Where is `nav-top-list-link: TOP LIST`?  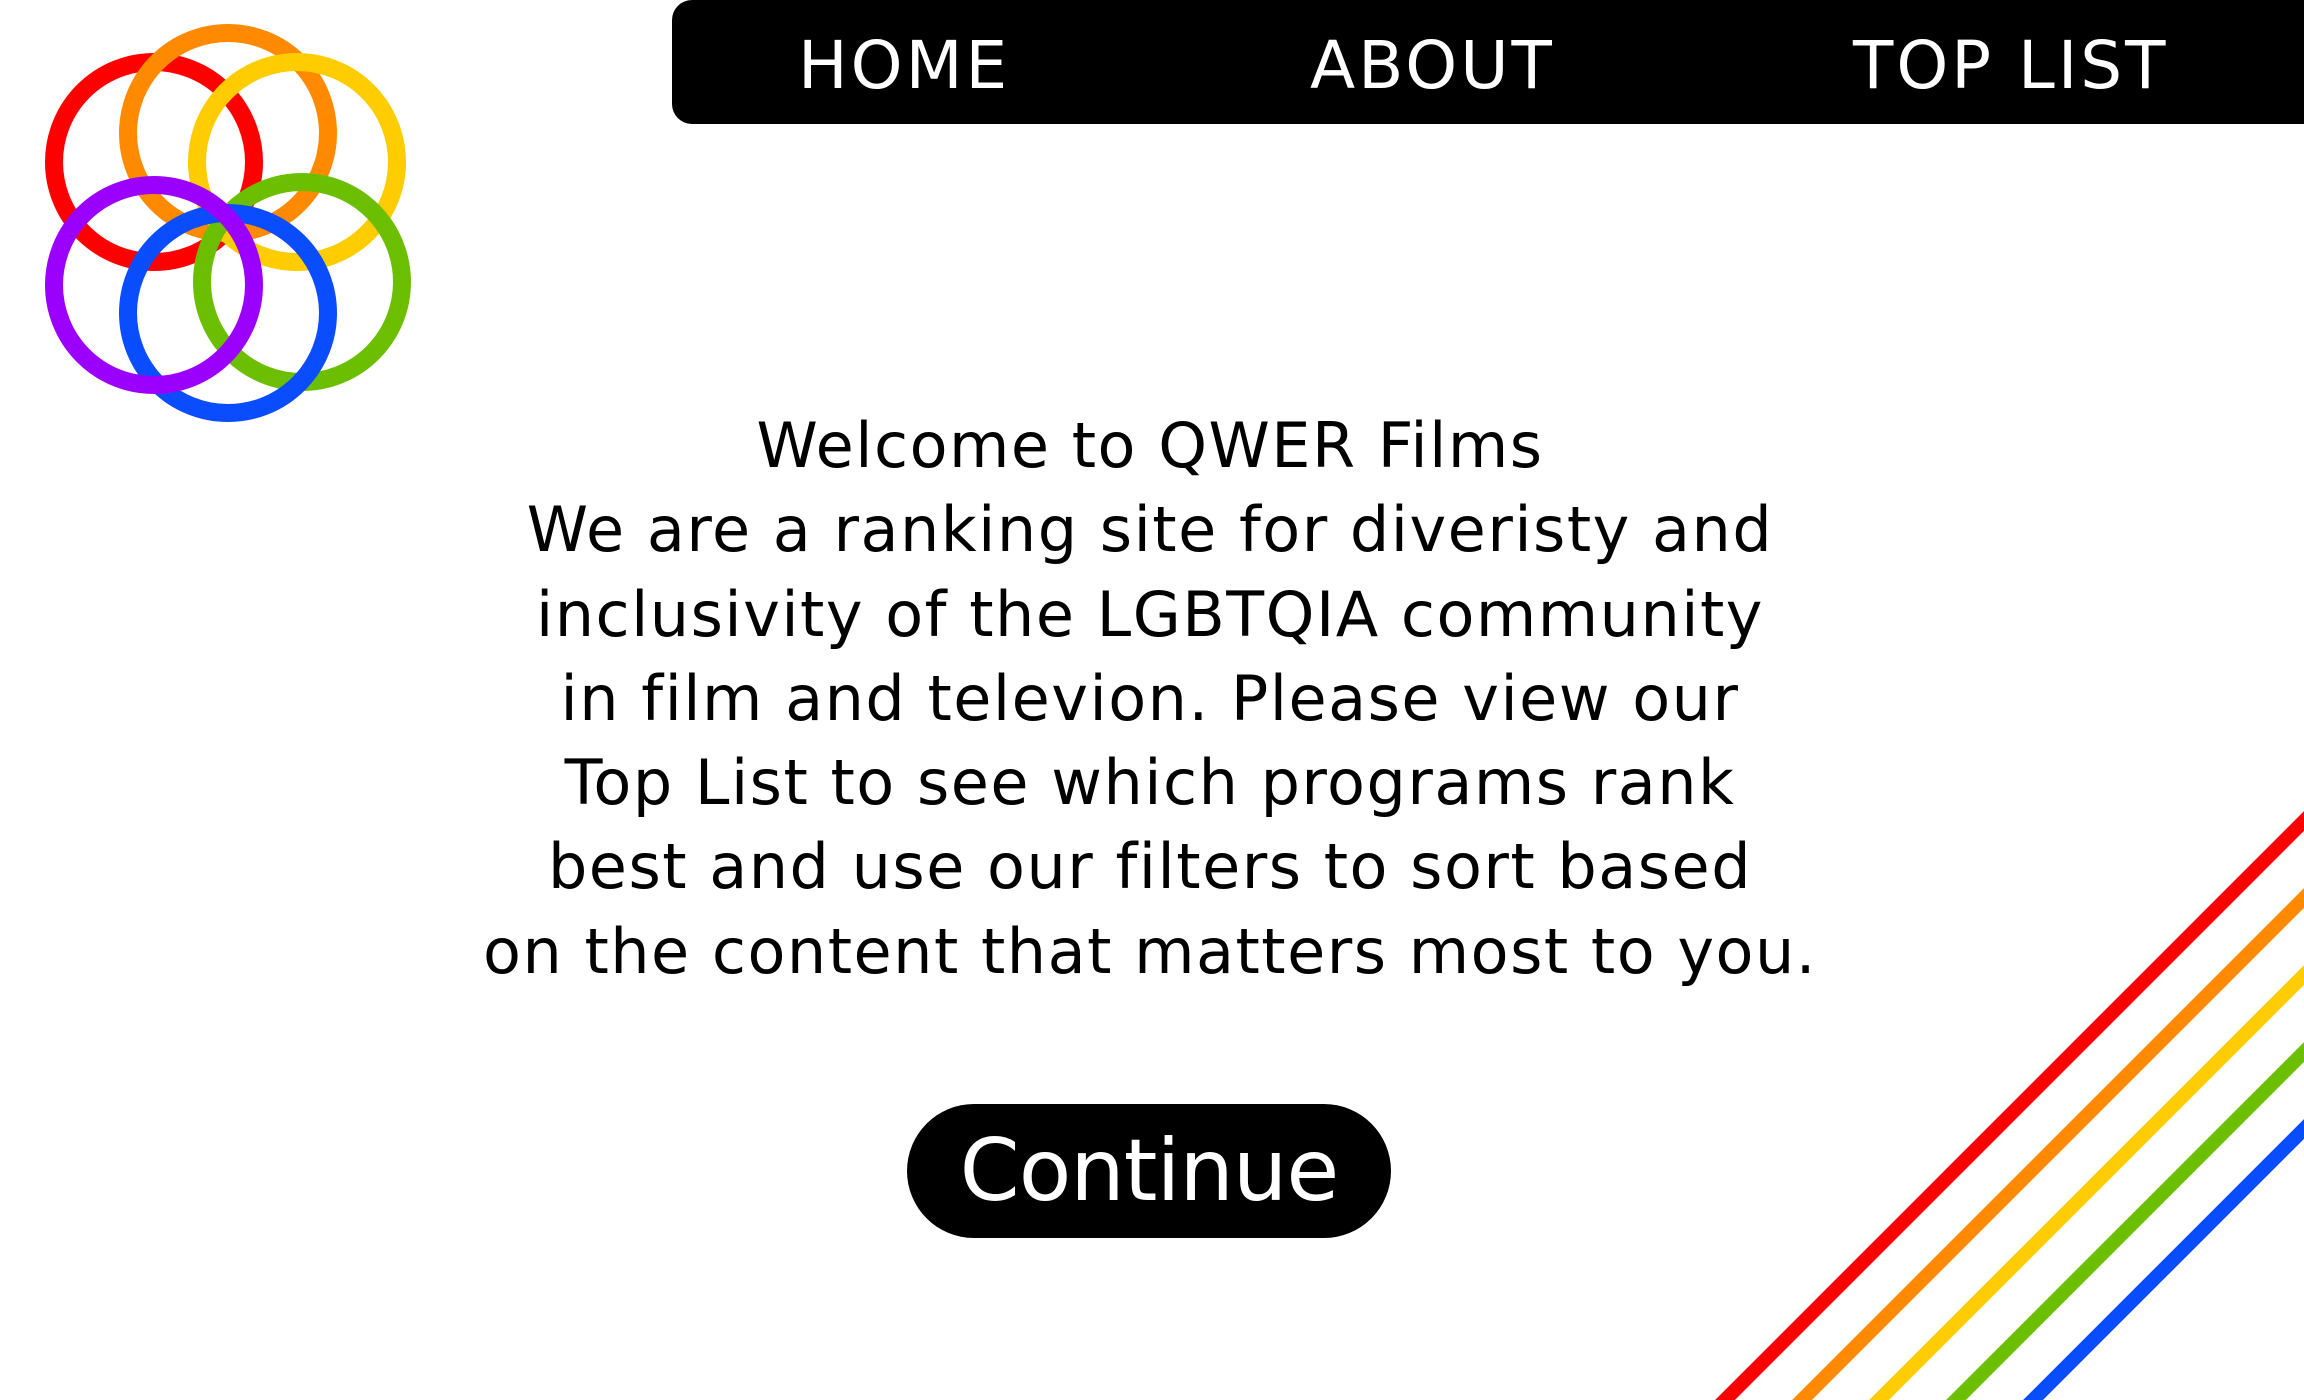
nav-top-list-link: TOP LIST is located at coordinates (2011, 62).